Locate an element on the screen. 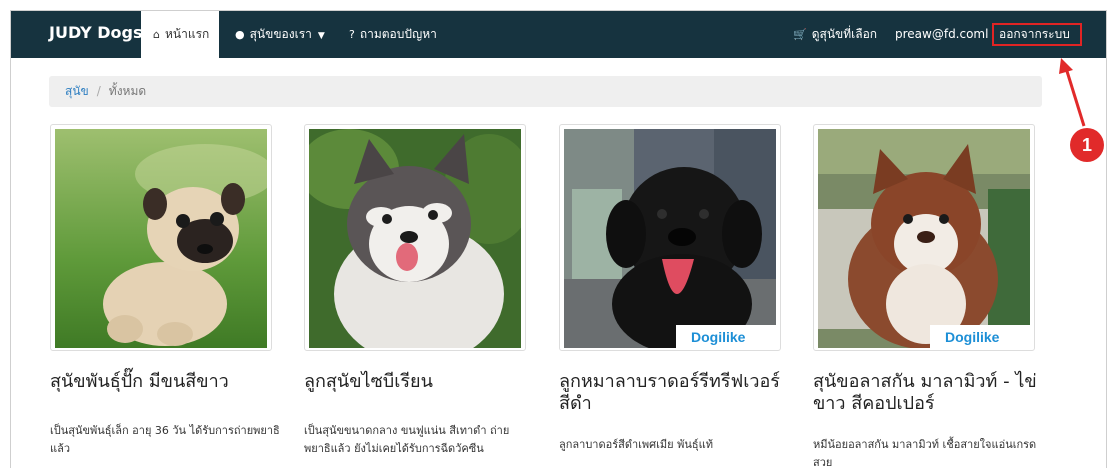  step-badge: 1 is located at coordinates (1087, 145).